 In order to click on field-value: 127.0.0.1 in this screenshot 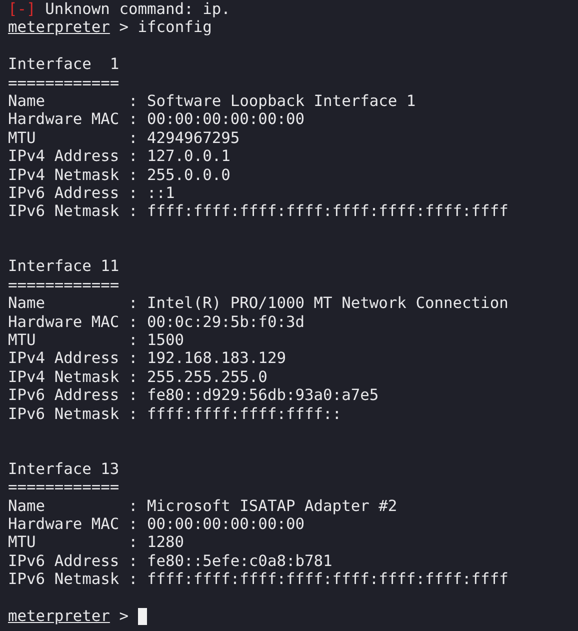, I will do `click(188, 156)`.